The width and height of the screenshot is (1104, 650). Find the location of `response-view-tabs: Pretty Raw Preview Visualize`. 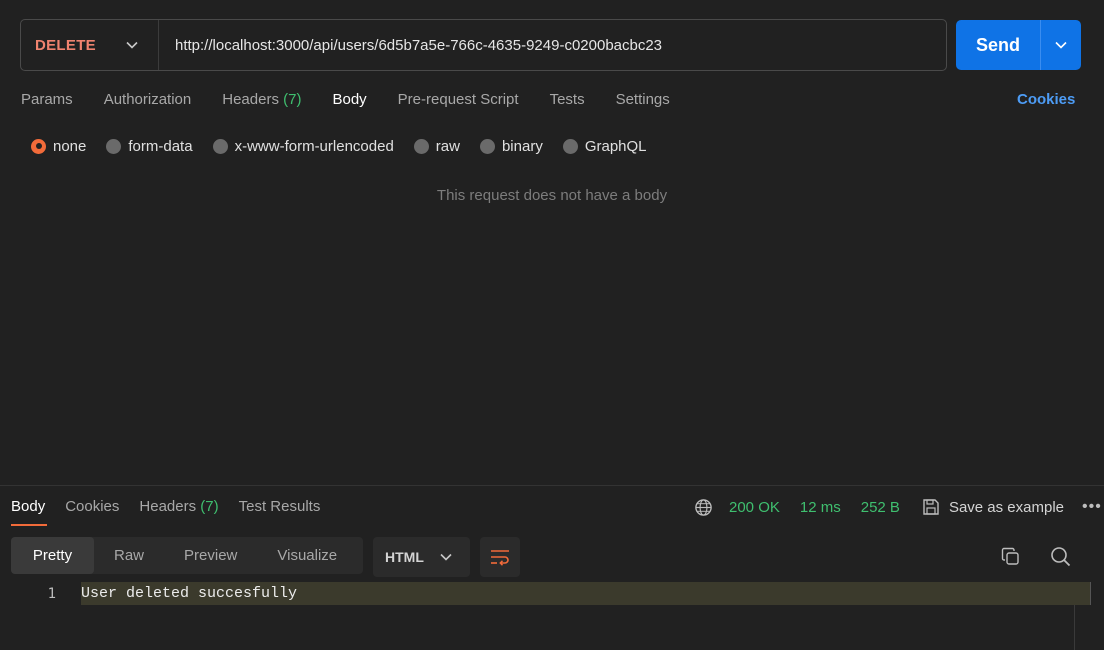

response-view-tabs: Pretty Raw Preview Visualize is located at coordinates (187, 555).